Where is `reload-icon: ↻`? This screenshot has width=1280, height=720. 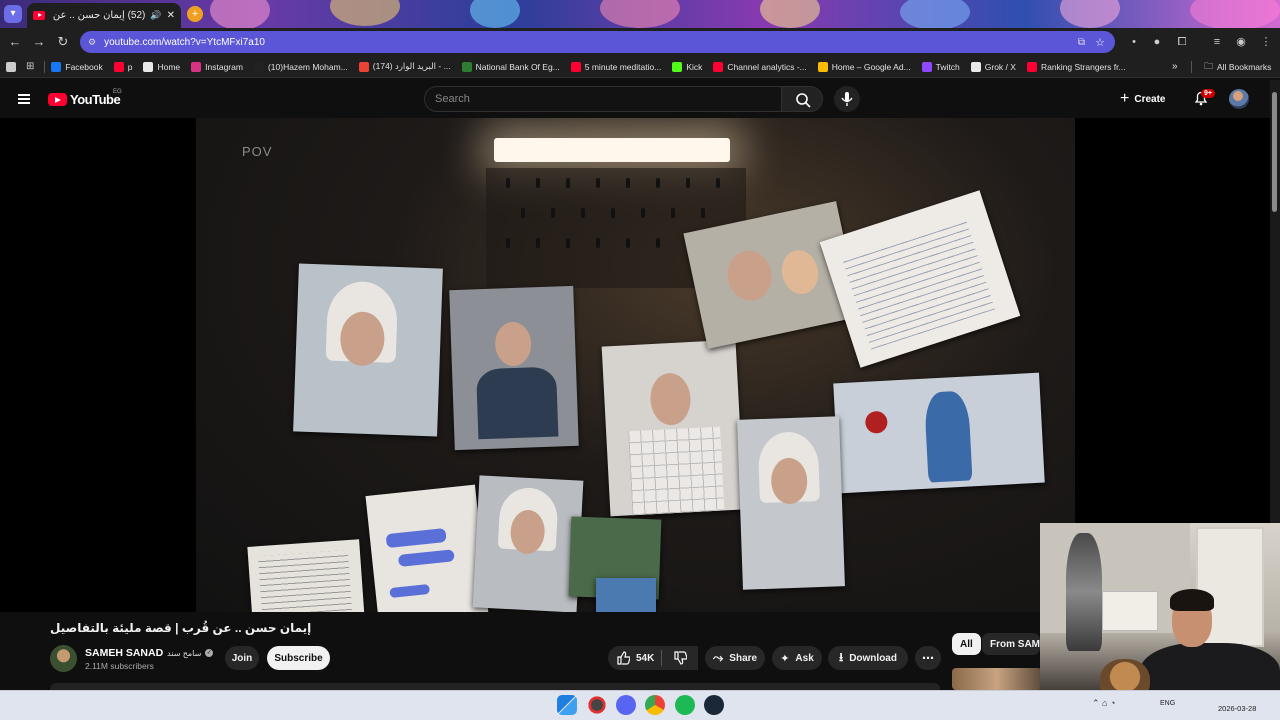
reload-icon: ↻ is located at coordinates (63, 42).